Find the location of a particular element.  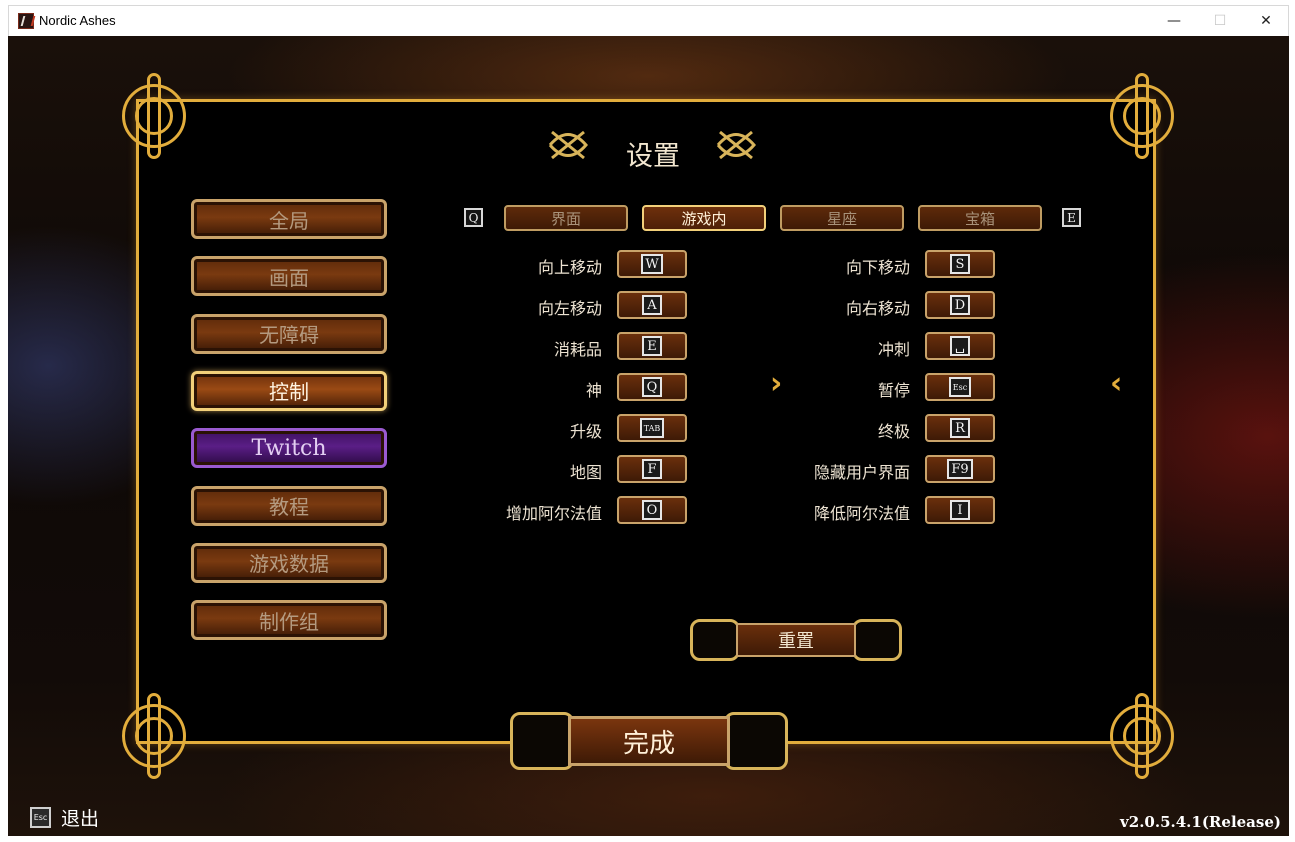

done-button: 完成 is located at coordinates (649, 741).